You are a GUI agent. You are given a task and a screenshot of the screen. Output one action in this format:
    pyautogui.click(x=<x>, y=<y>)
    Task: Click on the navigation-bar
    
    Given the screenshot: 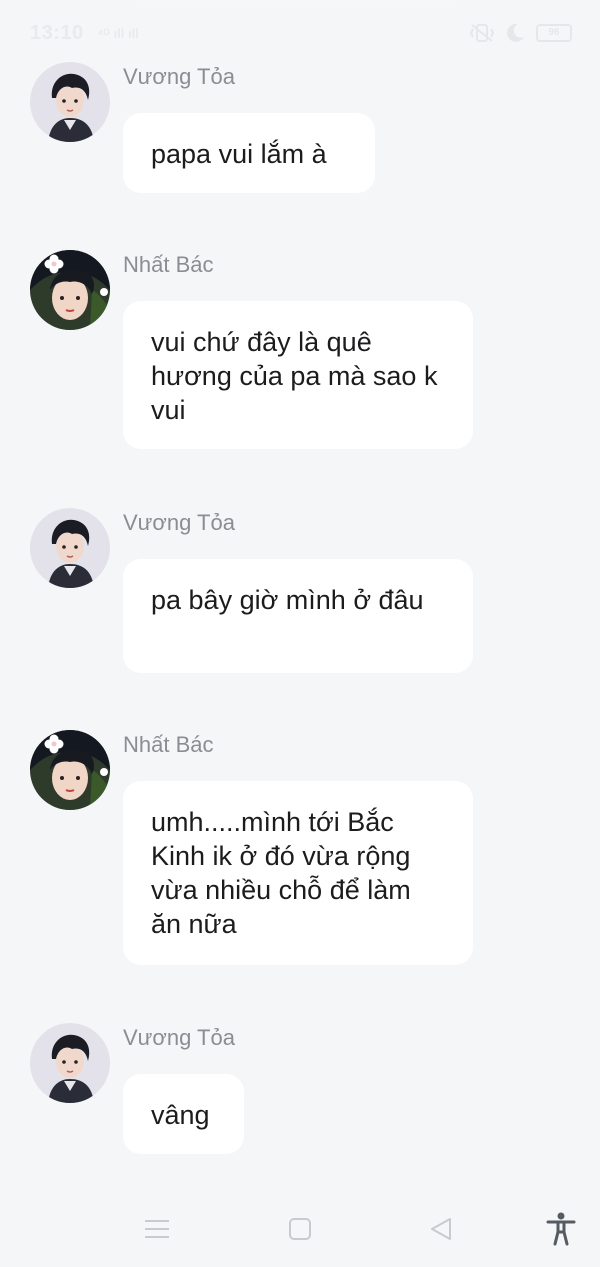 What is the action you would take?
    pyautogui.click(x=300, y=1227)
    